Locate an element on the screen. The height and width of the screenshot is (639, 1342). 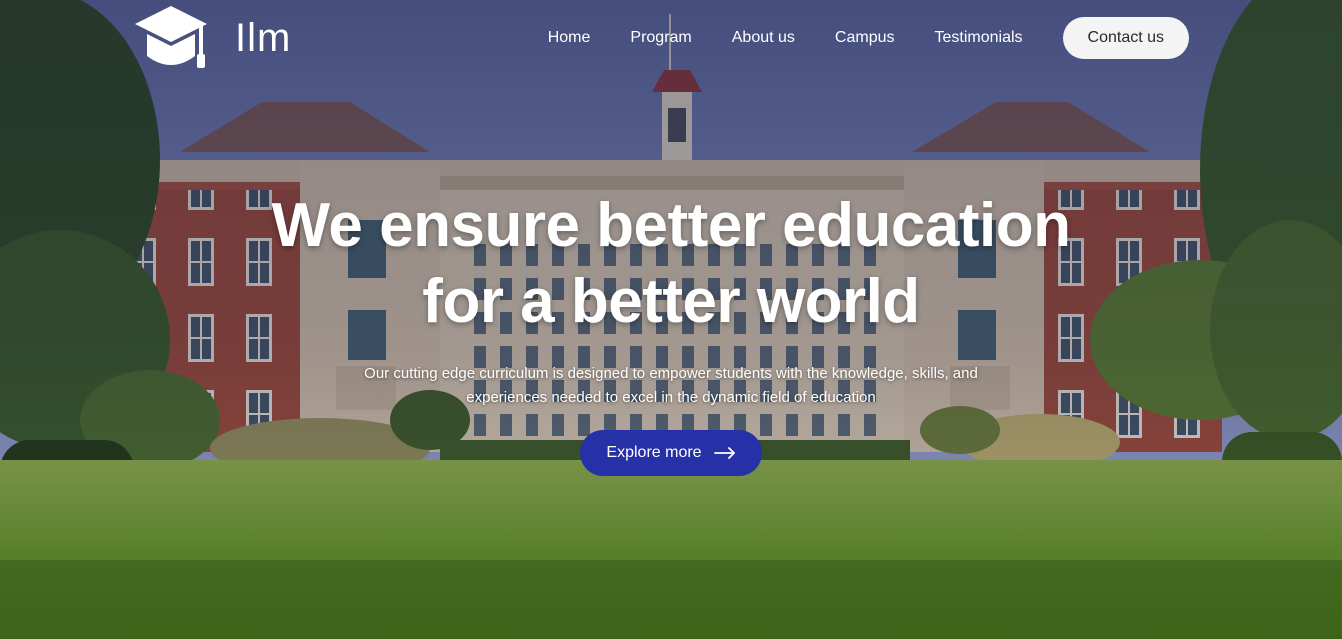
explore-more-button: Explore more is located at coordinates (671, 453).